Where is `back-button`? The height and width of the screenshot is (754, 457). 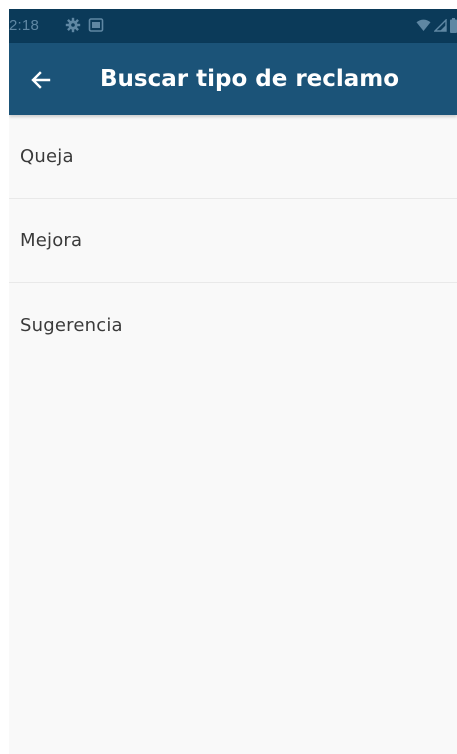
back-button is located at coordinates (41, 80).